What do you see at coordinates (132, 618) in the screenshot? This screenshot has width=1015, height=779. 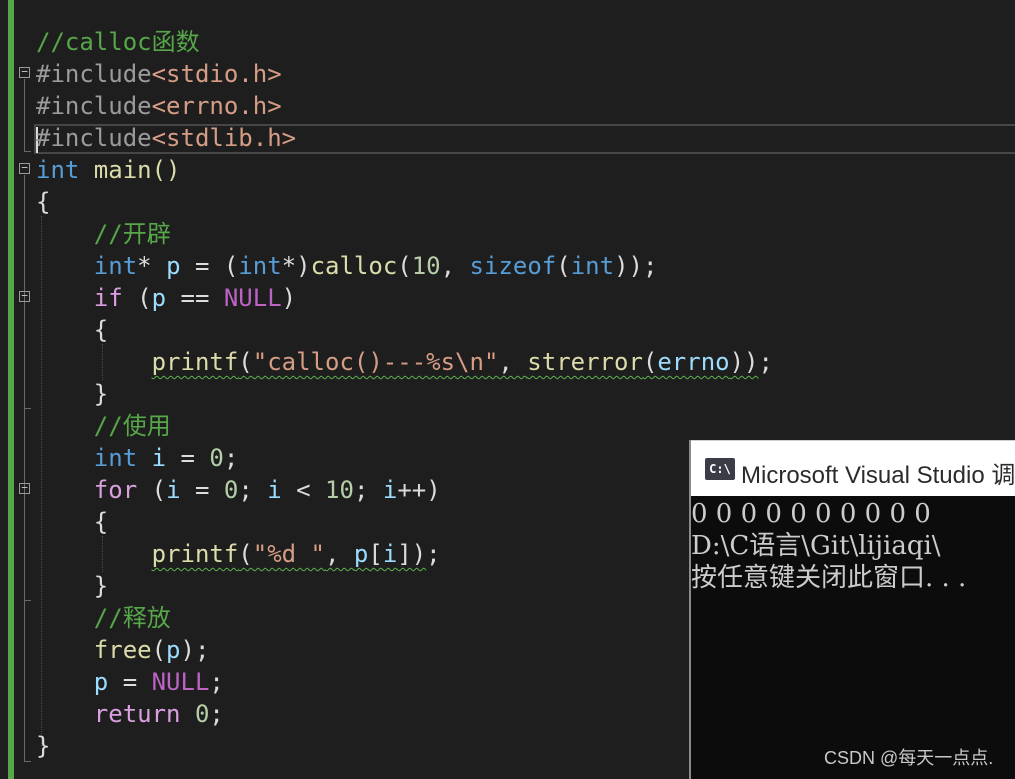 I see `code-token: //释放` at bounding box center [132, 618].